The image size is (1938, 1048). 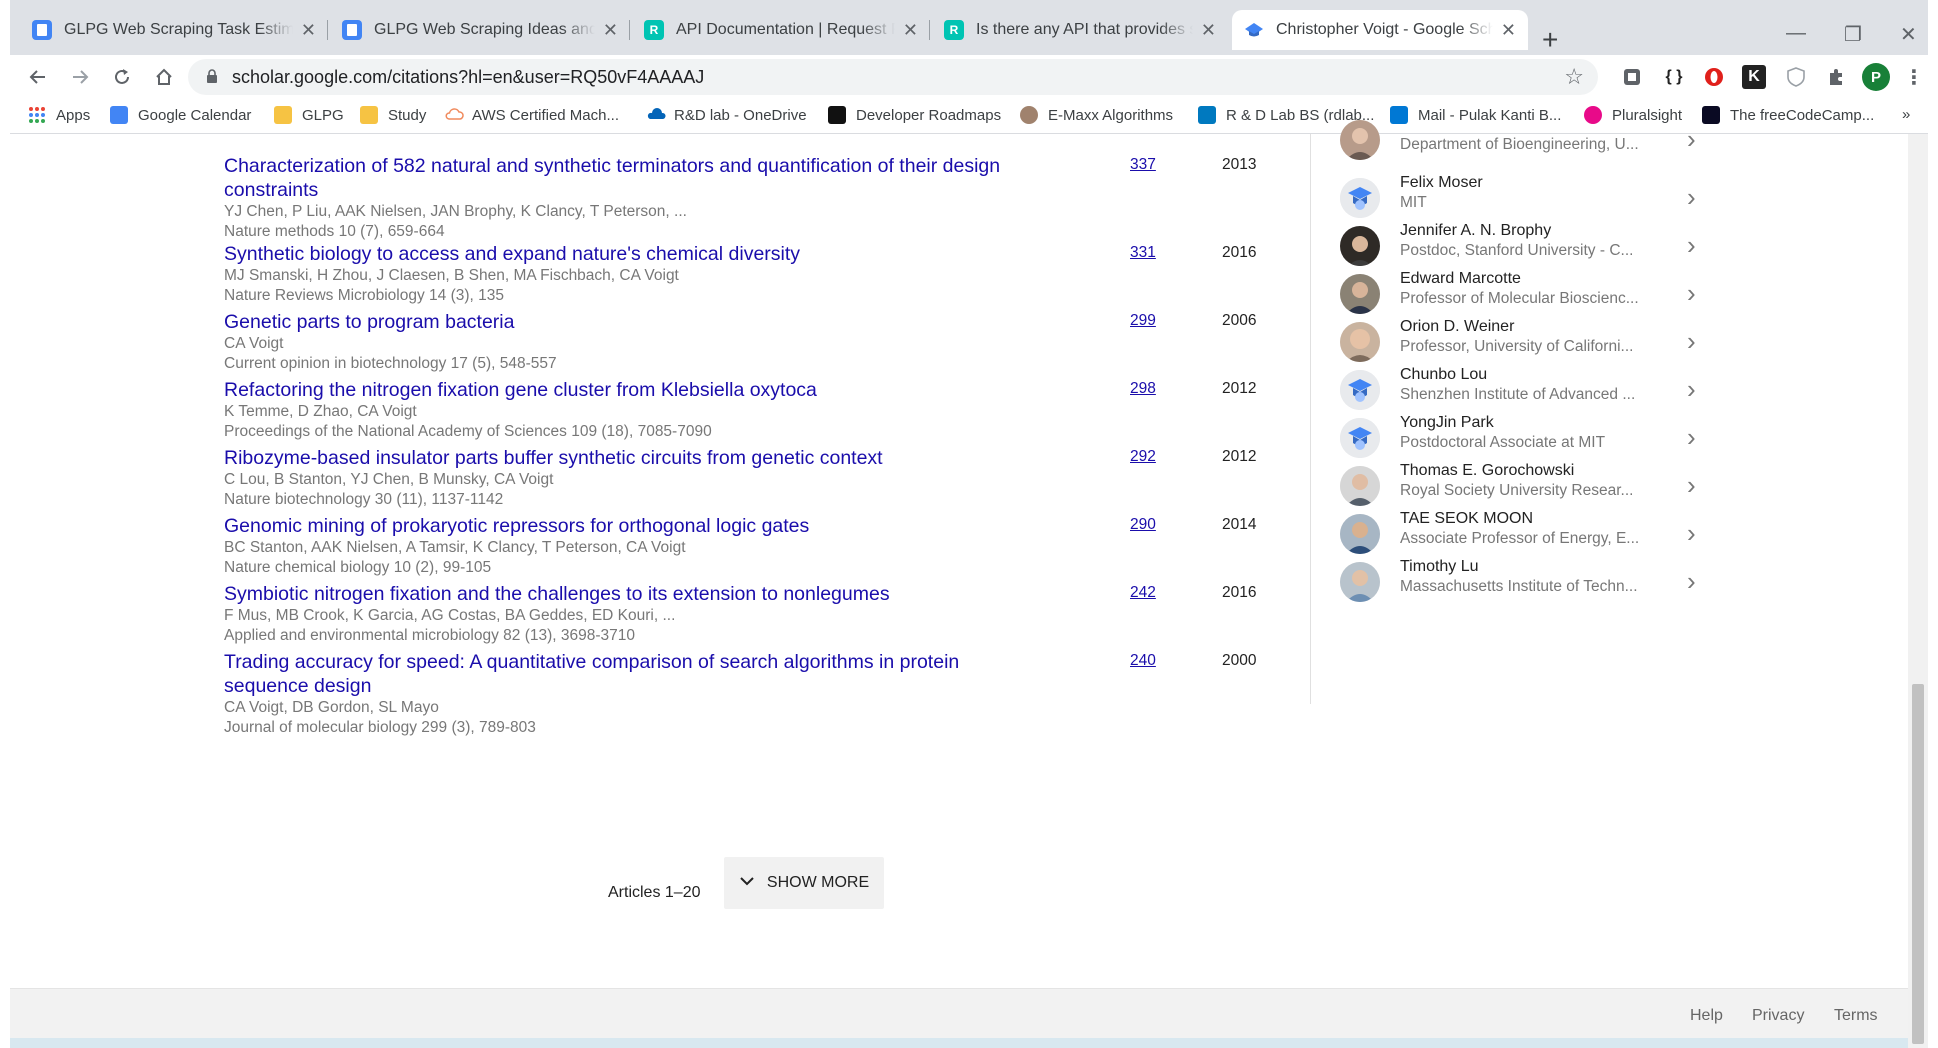 What do you see at coordinates (393, 115) in the screenshot?
I see `bookmark-study: Study` at bounding box center [393, 115].